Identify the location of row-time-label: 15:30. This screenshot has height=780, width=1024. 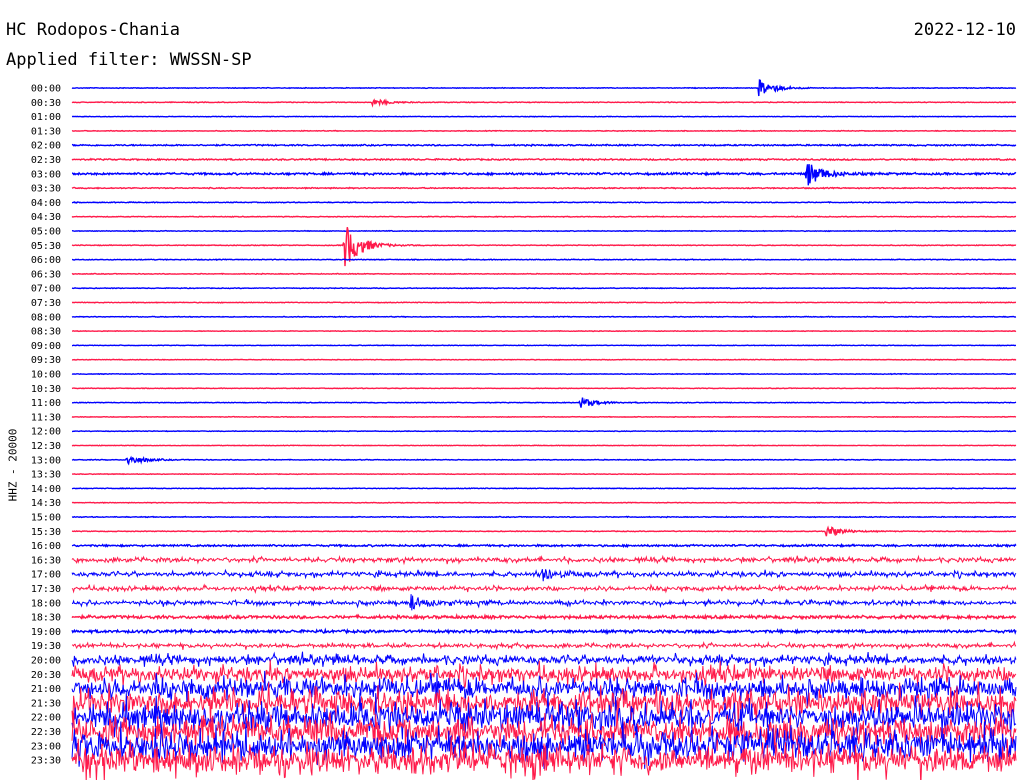
(46, 532).